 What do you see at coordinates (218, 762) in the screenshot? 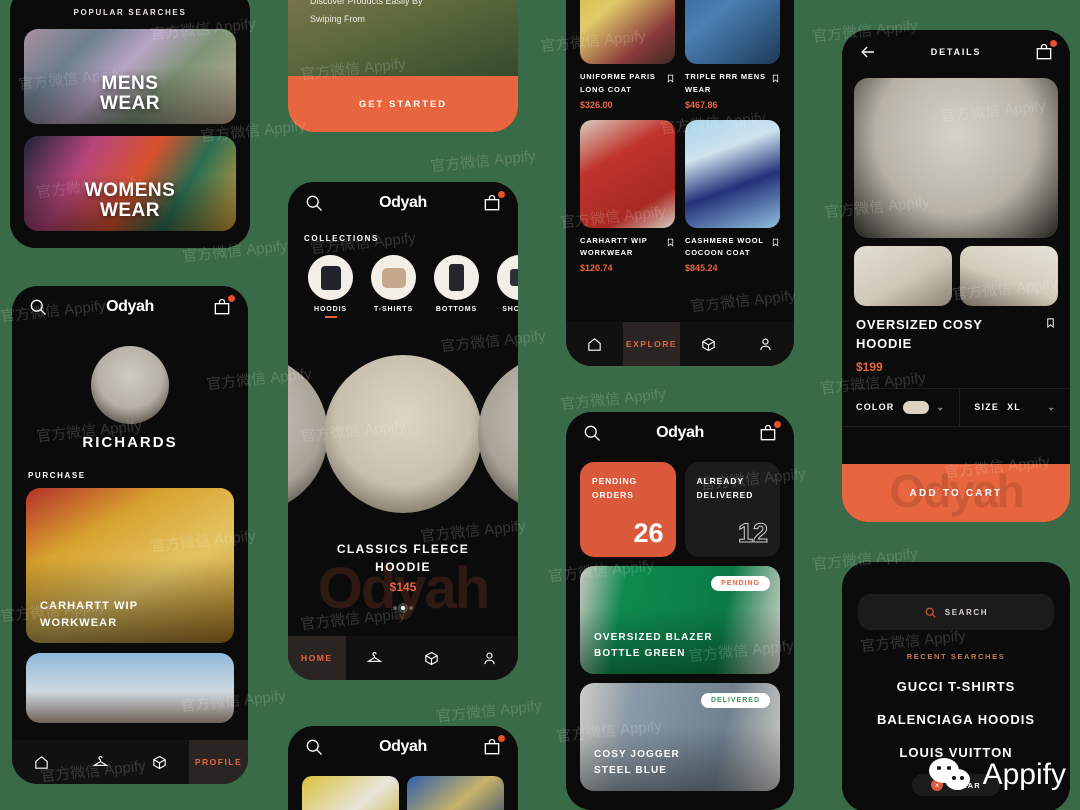
I see `nav-item-profile: PROFILE` at bounding box center [218, 762].